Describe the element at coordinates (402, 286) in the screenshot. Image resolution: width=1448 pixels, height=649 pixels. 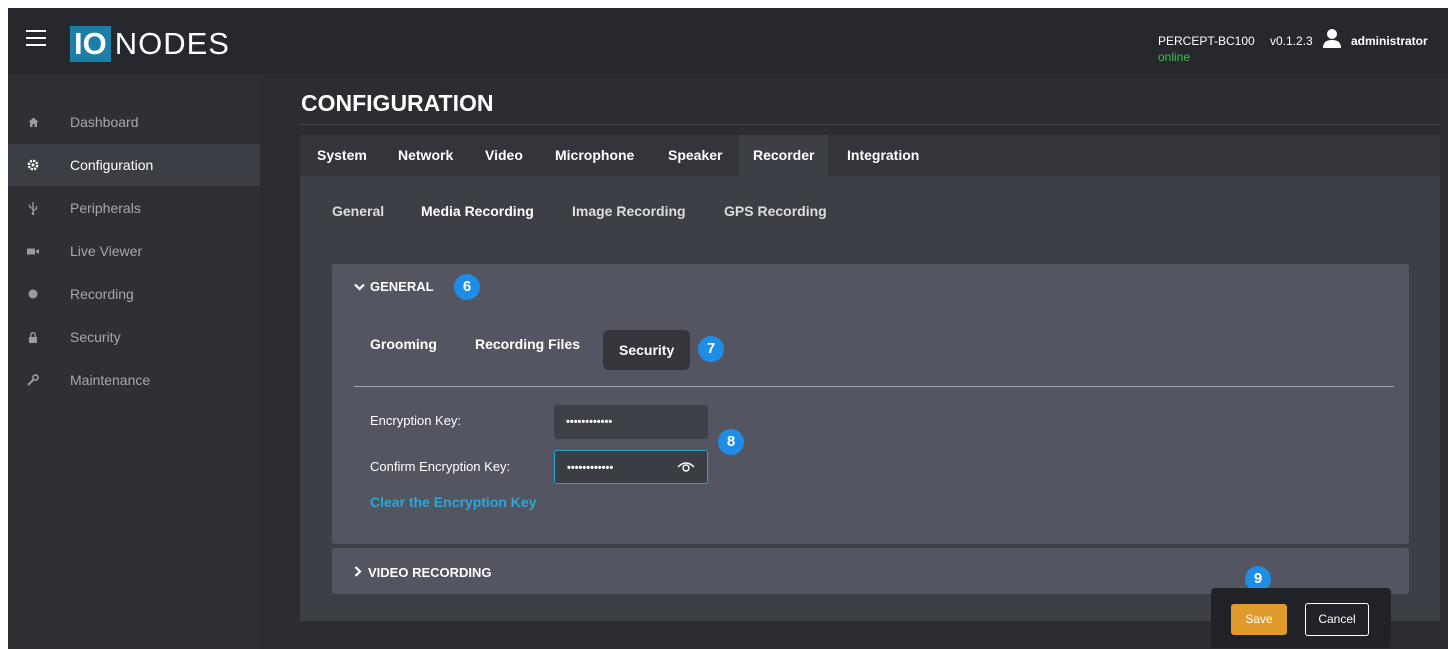
I see `general-section-heading: GENERAL` at that location.